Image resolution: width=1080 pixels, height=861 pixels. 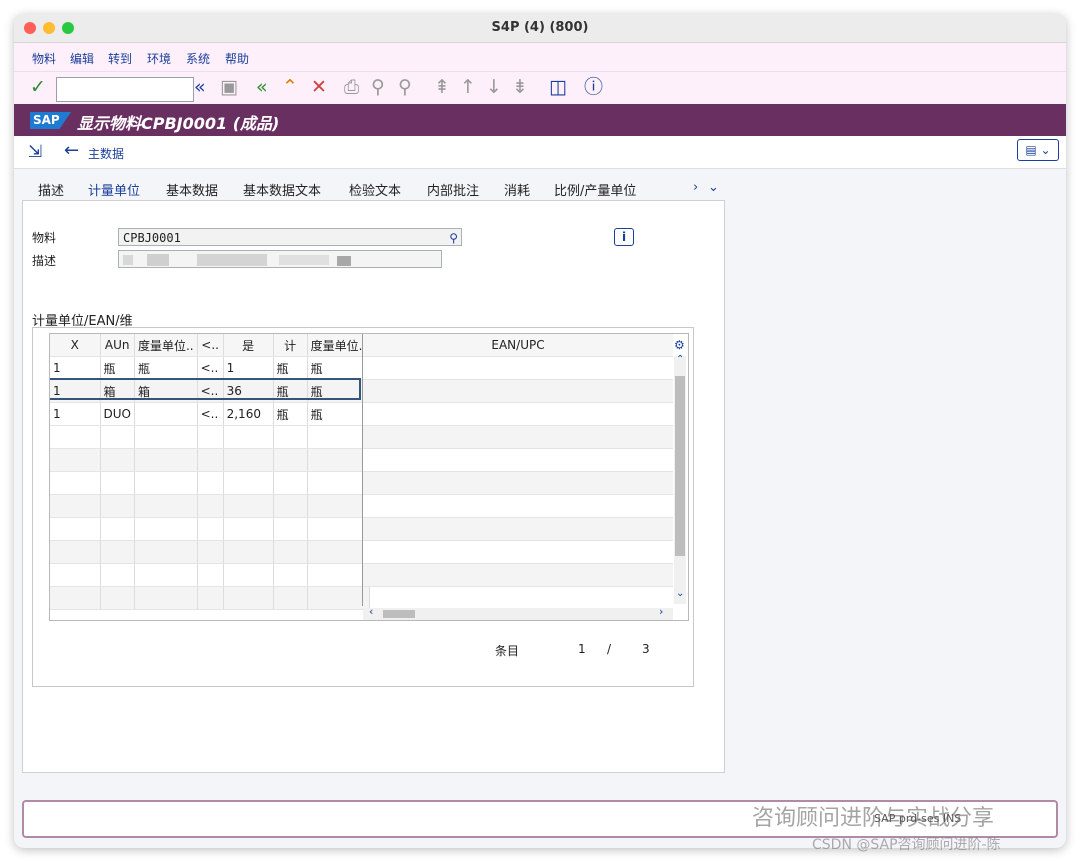 I want to click on menu-material: 物料, so click(x=44, y=58).